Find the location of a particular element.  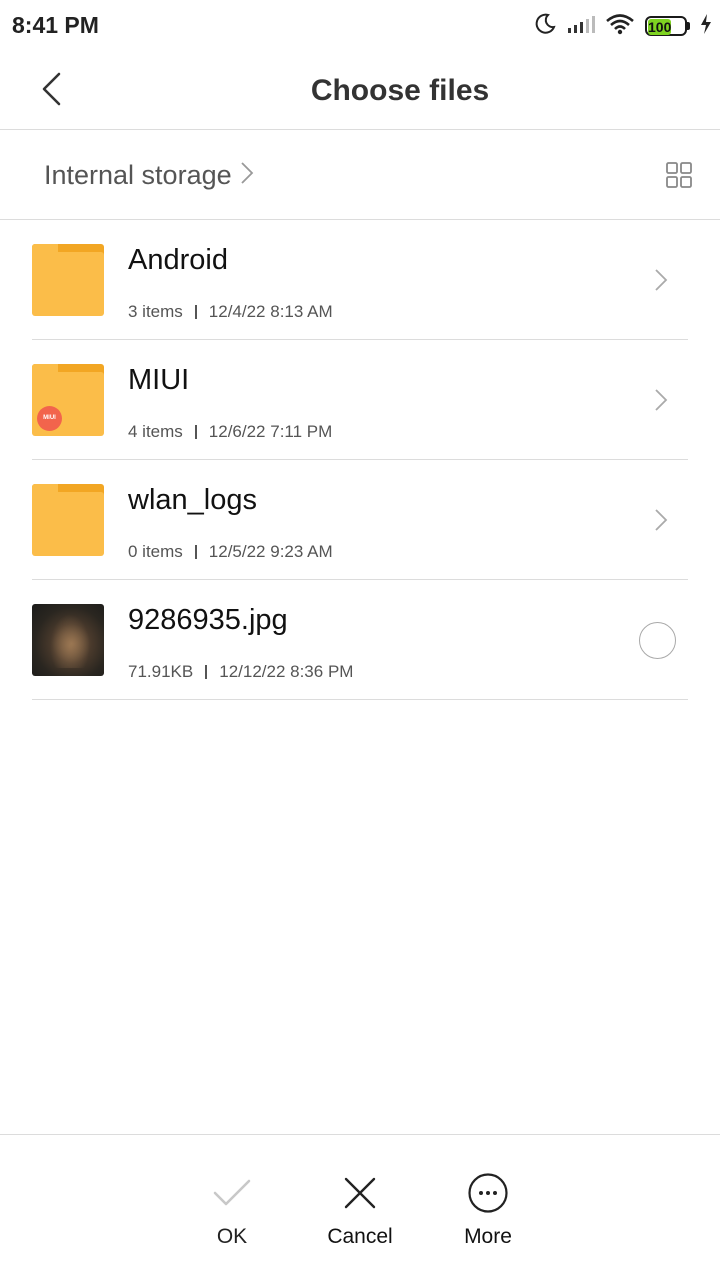

file-meta: 3 items 12/4/22 8:13 AM is located at coordinates (230, 312).